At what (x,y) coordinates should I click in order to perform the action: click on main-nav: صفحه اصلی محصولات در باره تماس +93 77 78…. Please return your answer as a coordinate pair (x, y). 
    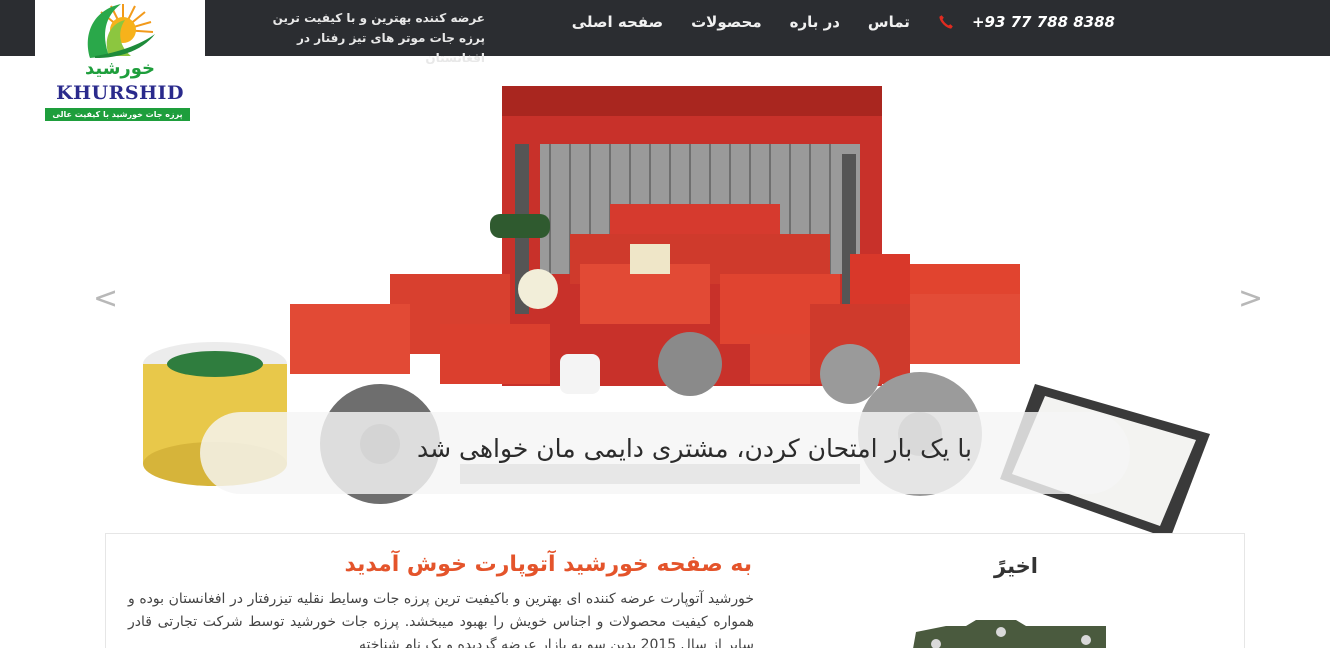
    Looking at the image, I should click on (843, 22).